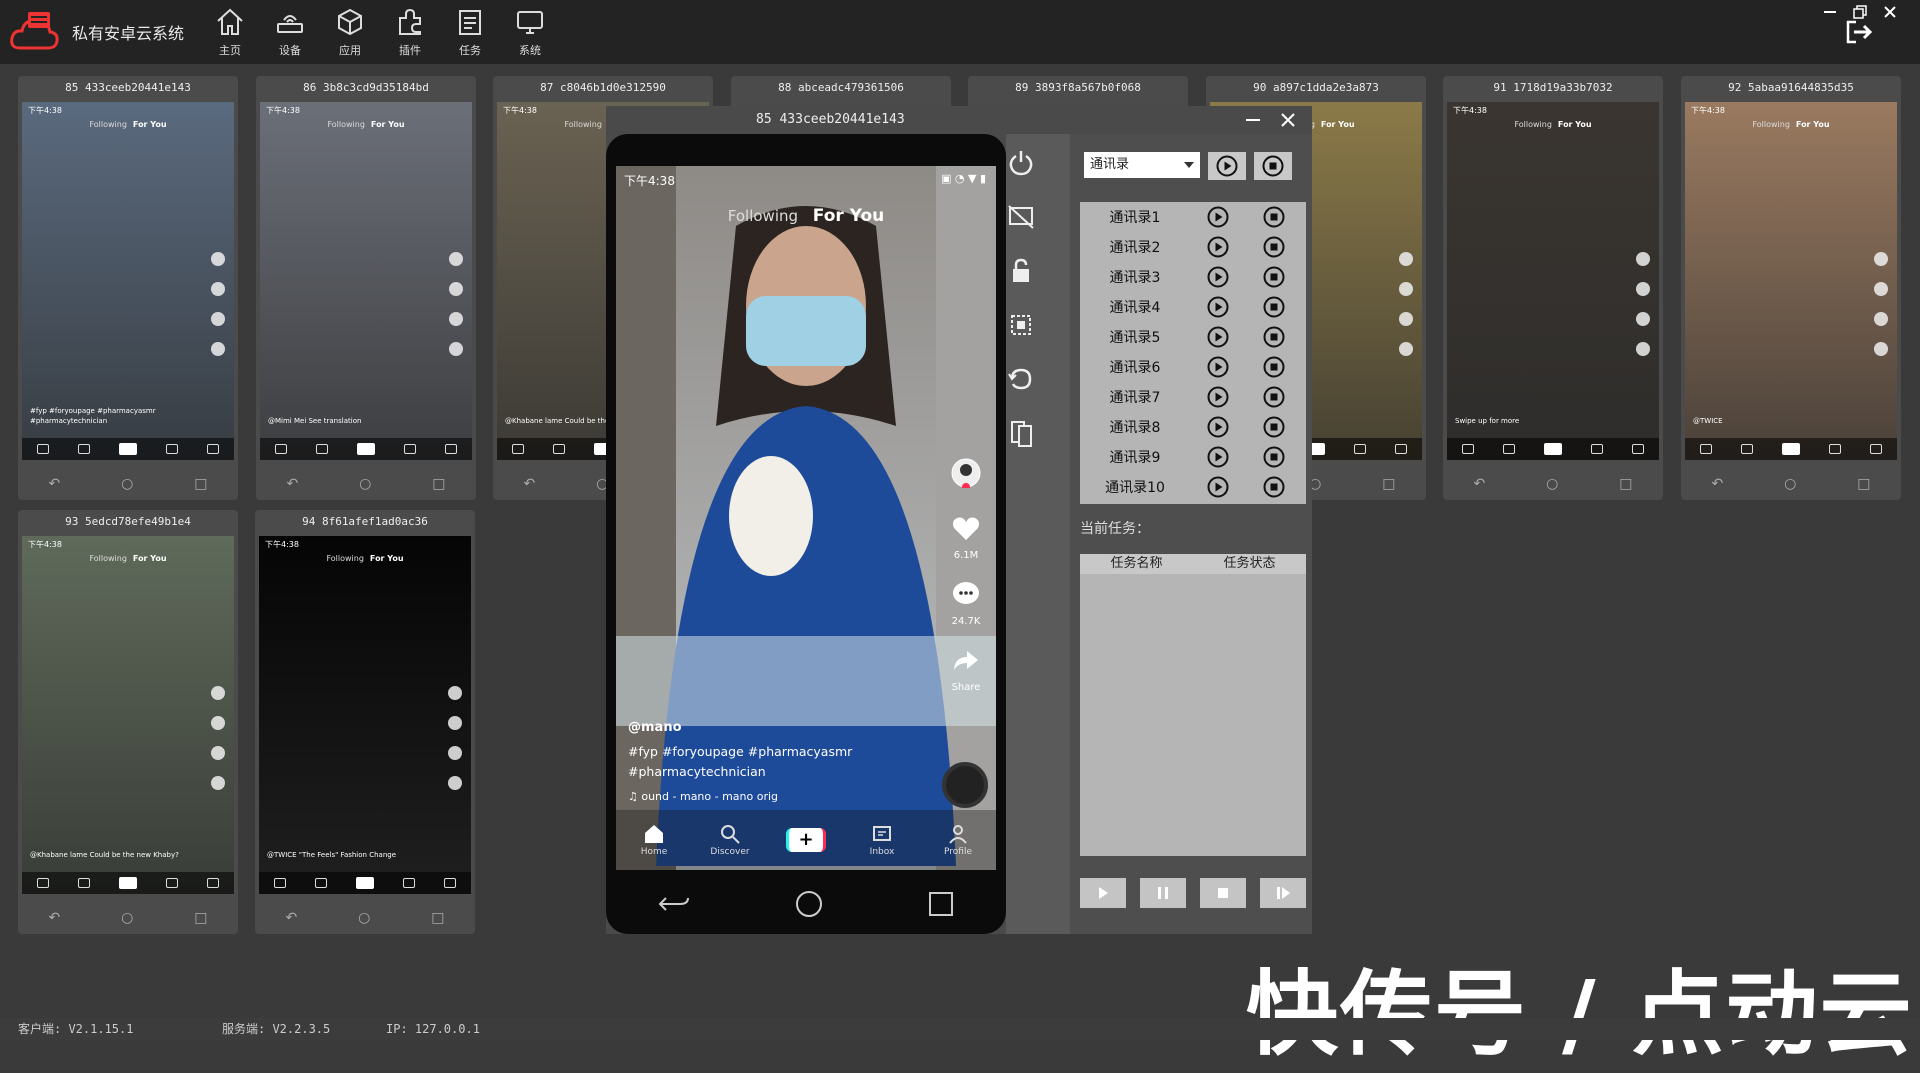 The image size is (1920, 1073). Describe the element at coordinates (1227, 166) in the screenshot. I see `play-all-button` at that location.